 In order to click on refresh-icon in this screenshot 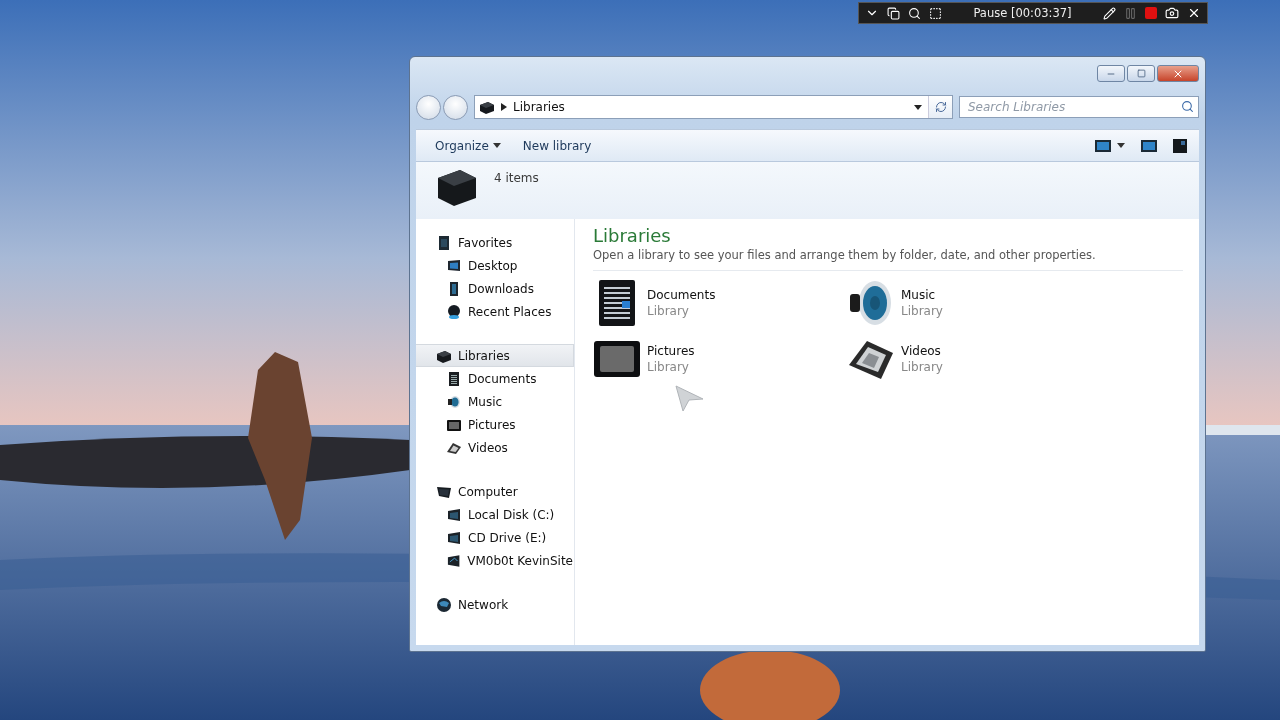, I will do `click(940, 107)`.